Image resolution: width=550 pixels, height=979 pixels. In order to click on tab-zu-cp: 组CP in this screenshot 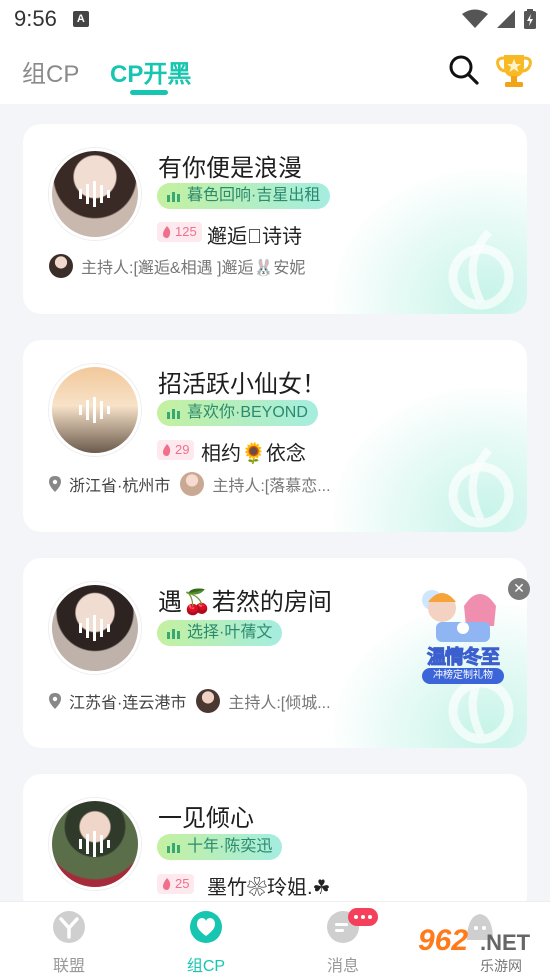, I will do `click(50, 71)`.